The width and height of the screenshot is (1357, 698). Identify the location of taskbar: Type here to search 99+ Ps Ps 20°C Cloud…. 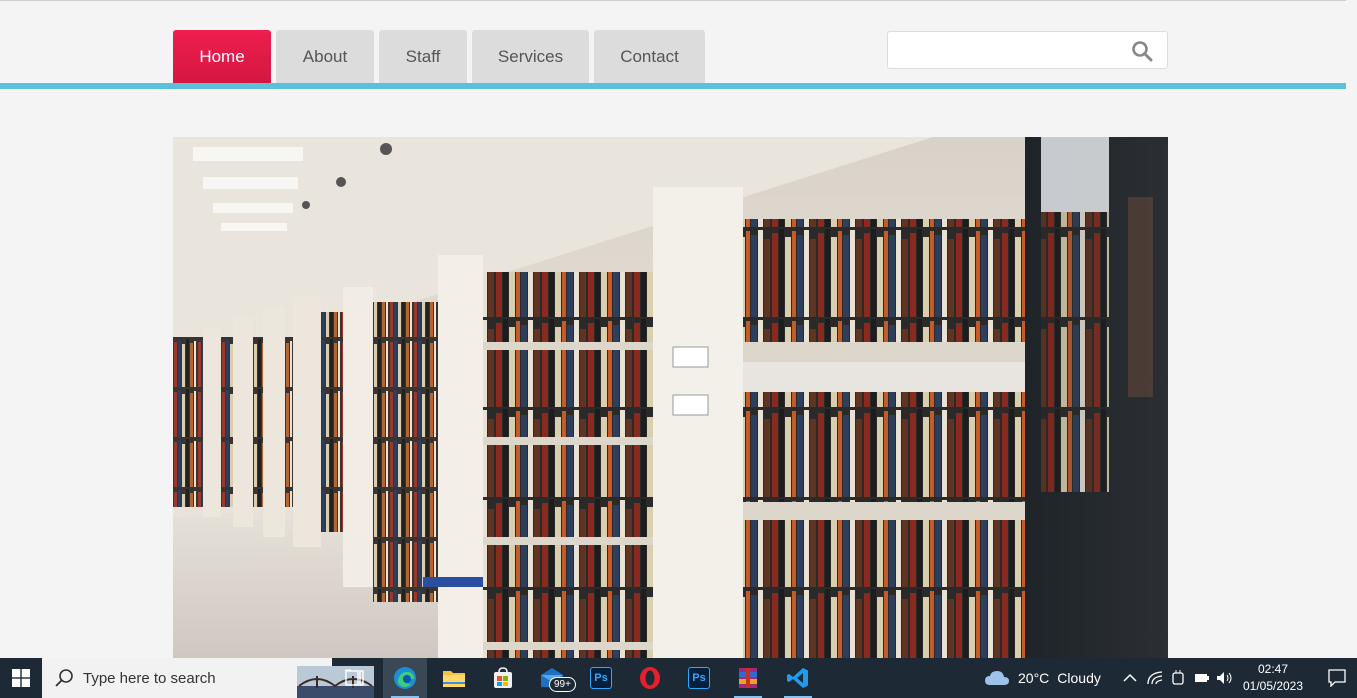
(678, 678).